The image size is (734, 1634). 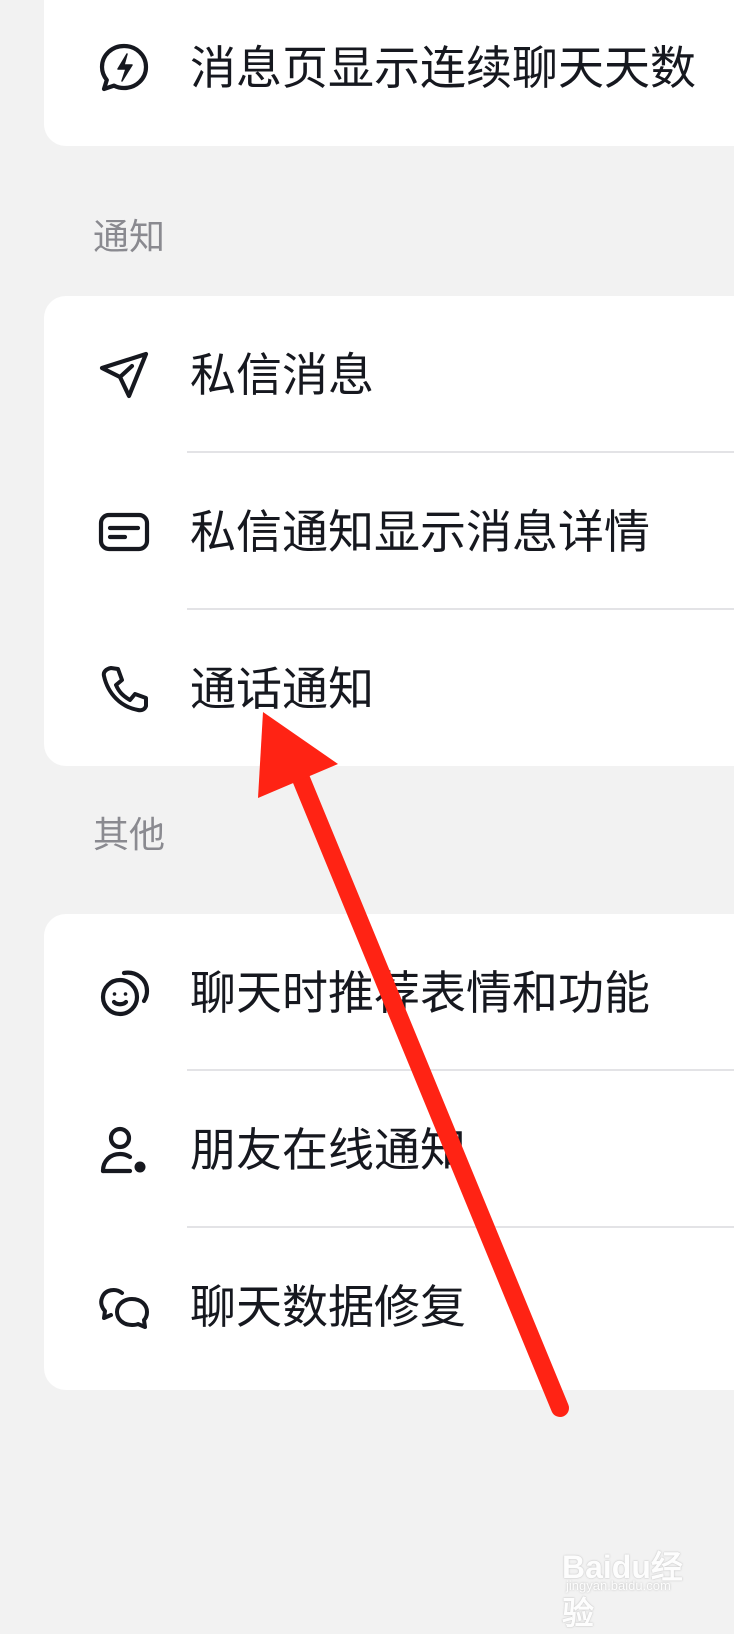 I want to click on setting-label: 聊天数据修复, so click(x=328, y=1306).